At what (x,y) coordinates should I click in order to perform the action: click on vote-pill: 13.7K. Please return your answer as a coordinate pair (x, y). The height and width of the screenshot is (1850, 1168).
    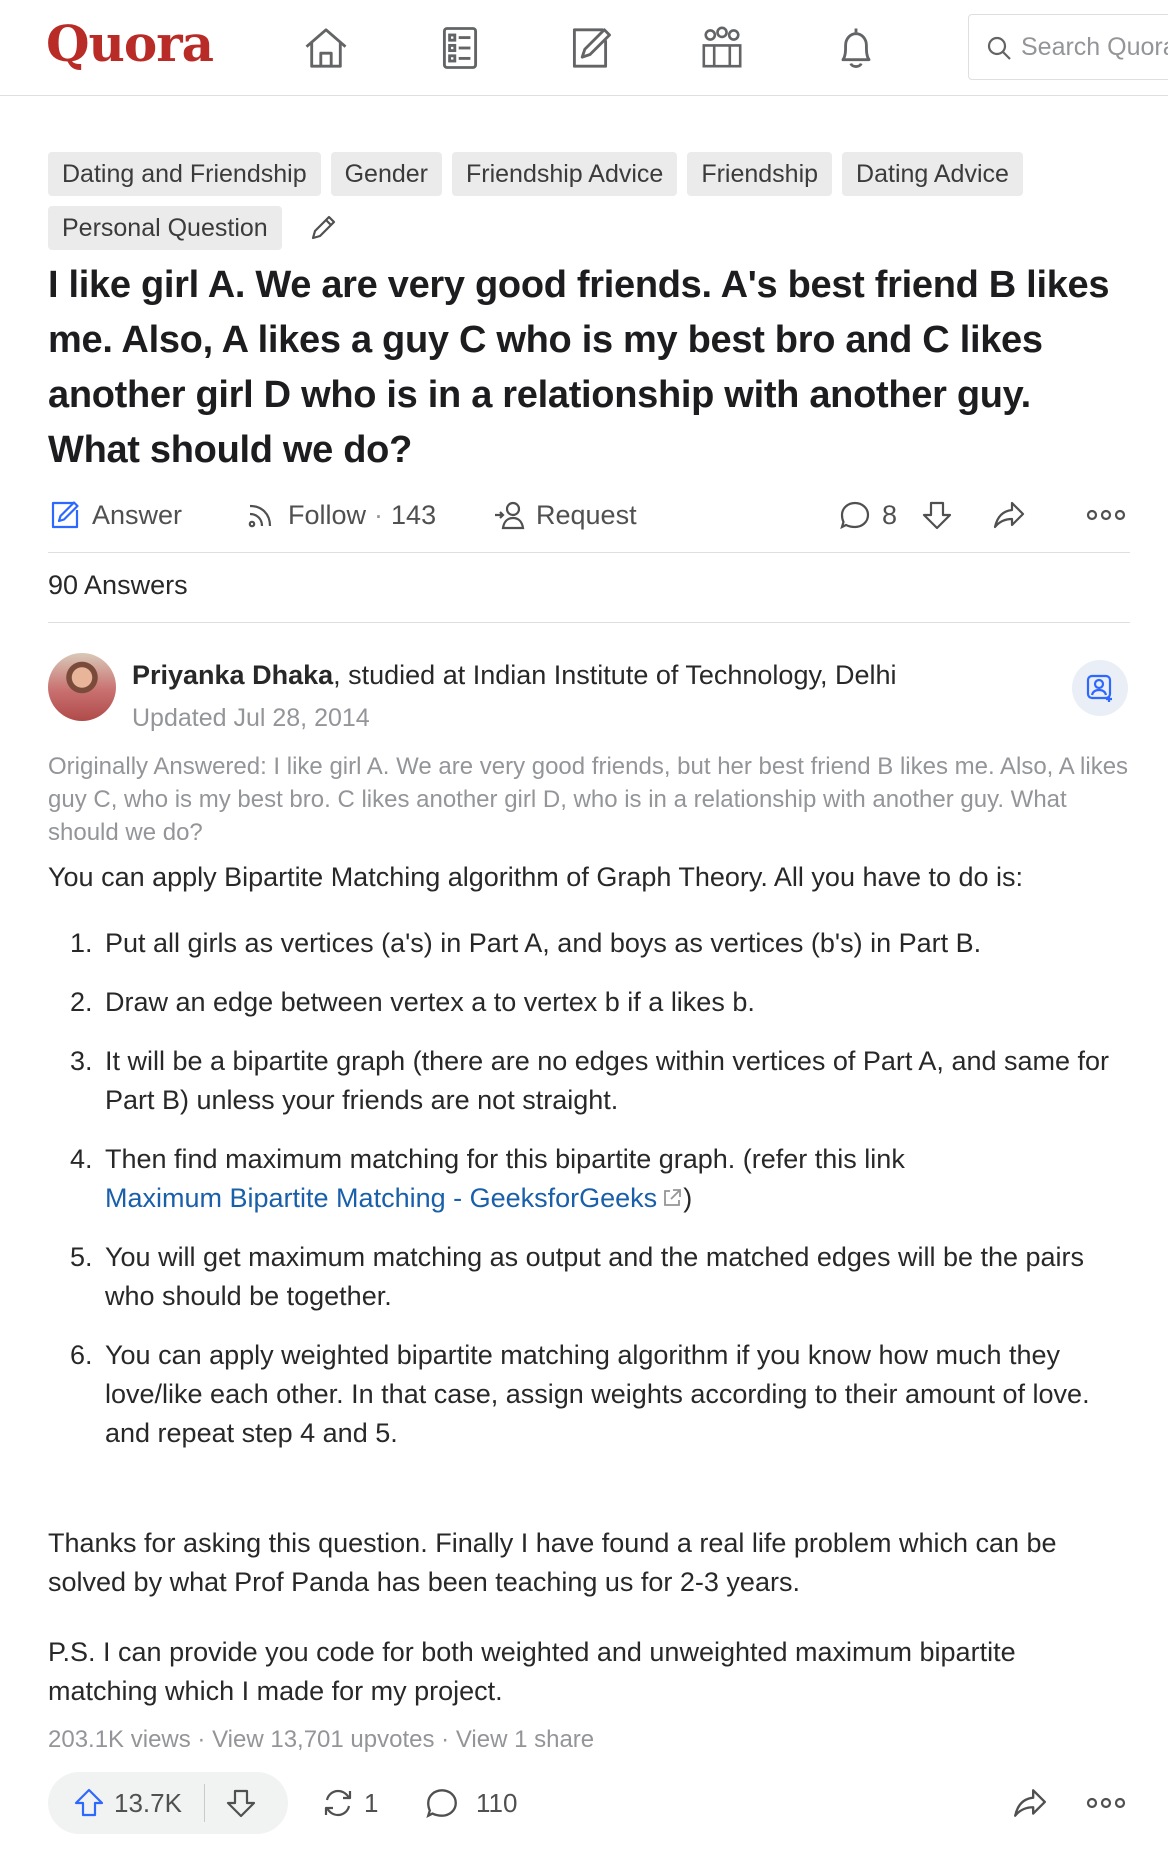
    Looking at the image, I should click on (168, 1803).